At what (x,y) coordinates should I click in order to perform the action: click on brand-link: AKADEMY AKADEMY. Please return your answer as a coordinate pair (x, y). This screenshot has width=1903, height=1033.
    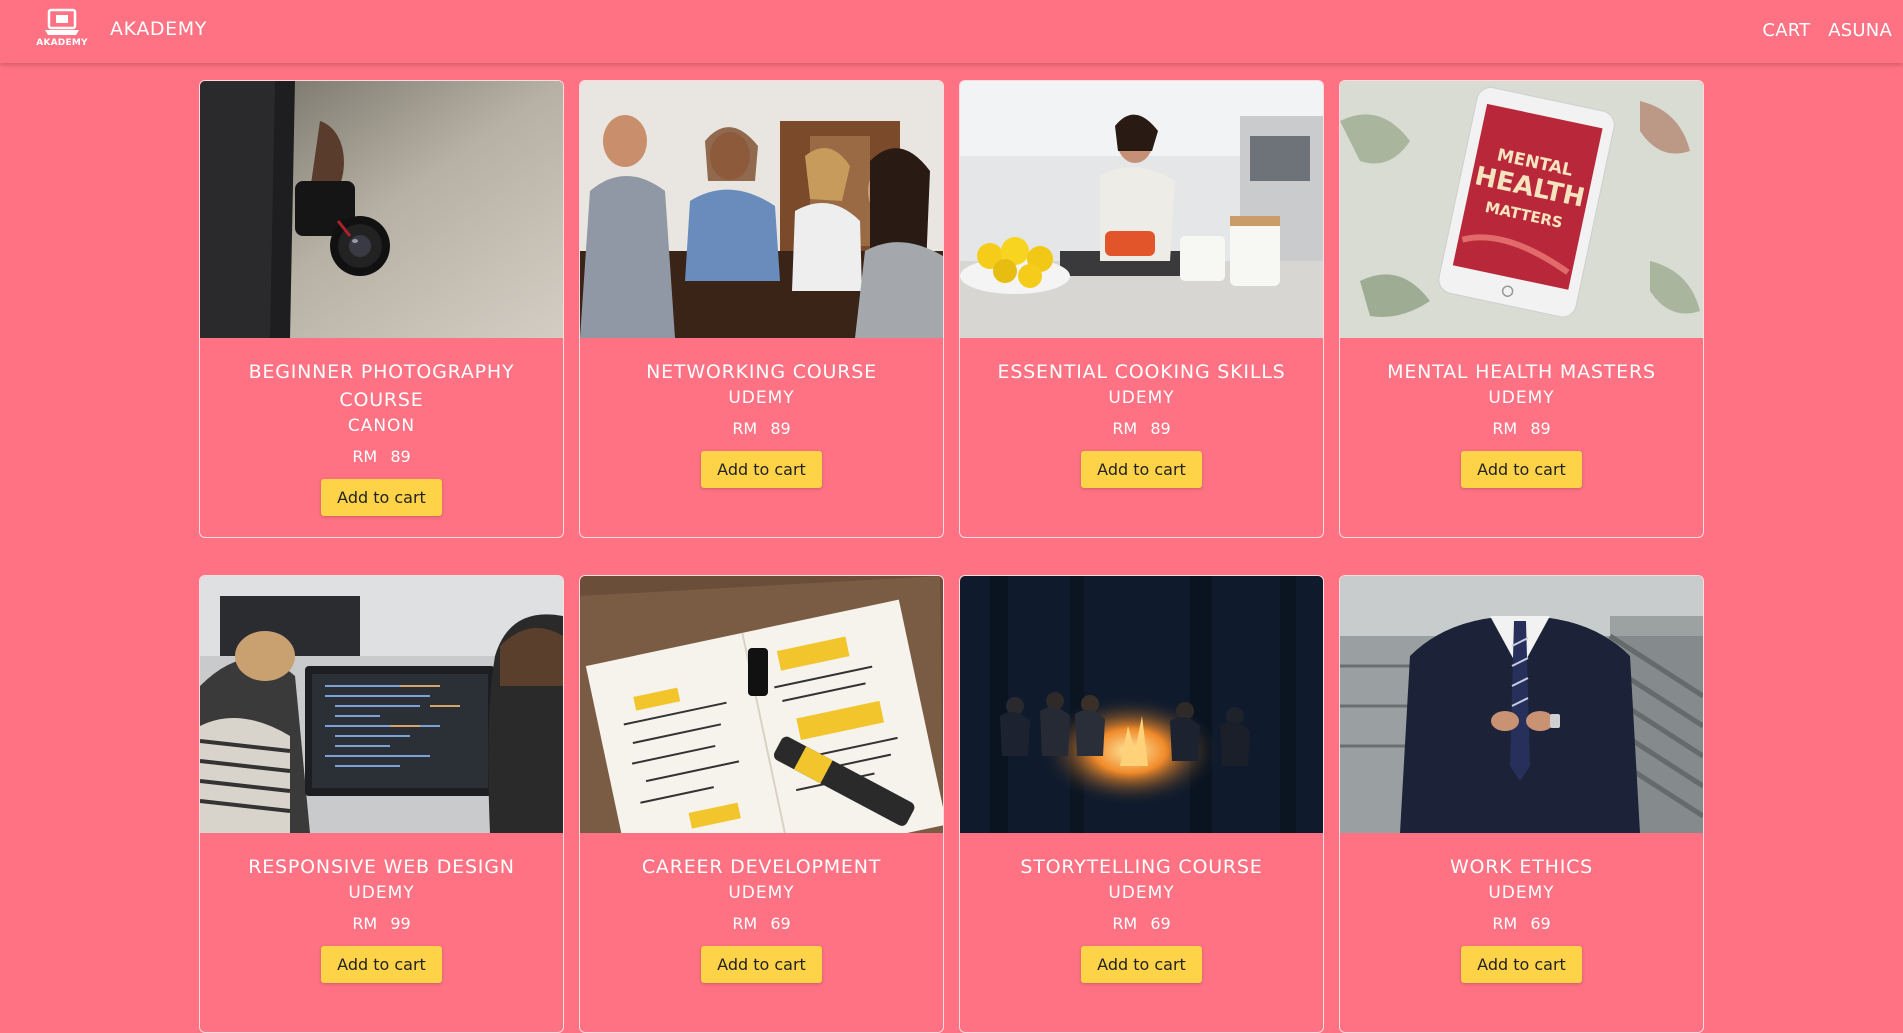
    Looking at the image, I should click on (121, 29).